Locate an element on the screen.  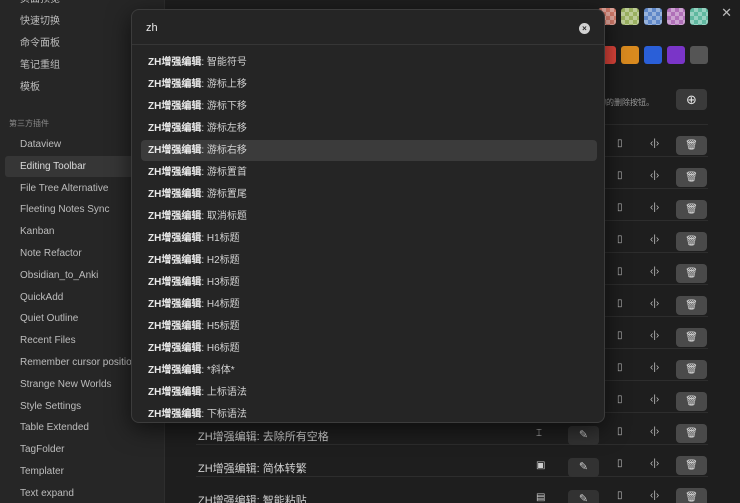
suggestion-rest: : H5标题 is located at coordinates (220, 326).